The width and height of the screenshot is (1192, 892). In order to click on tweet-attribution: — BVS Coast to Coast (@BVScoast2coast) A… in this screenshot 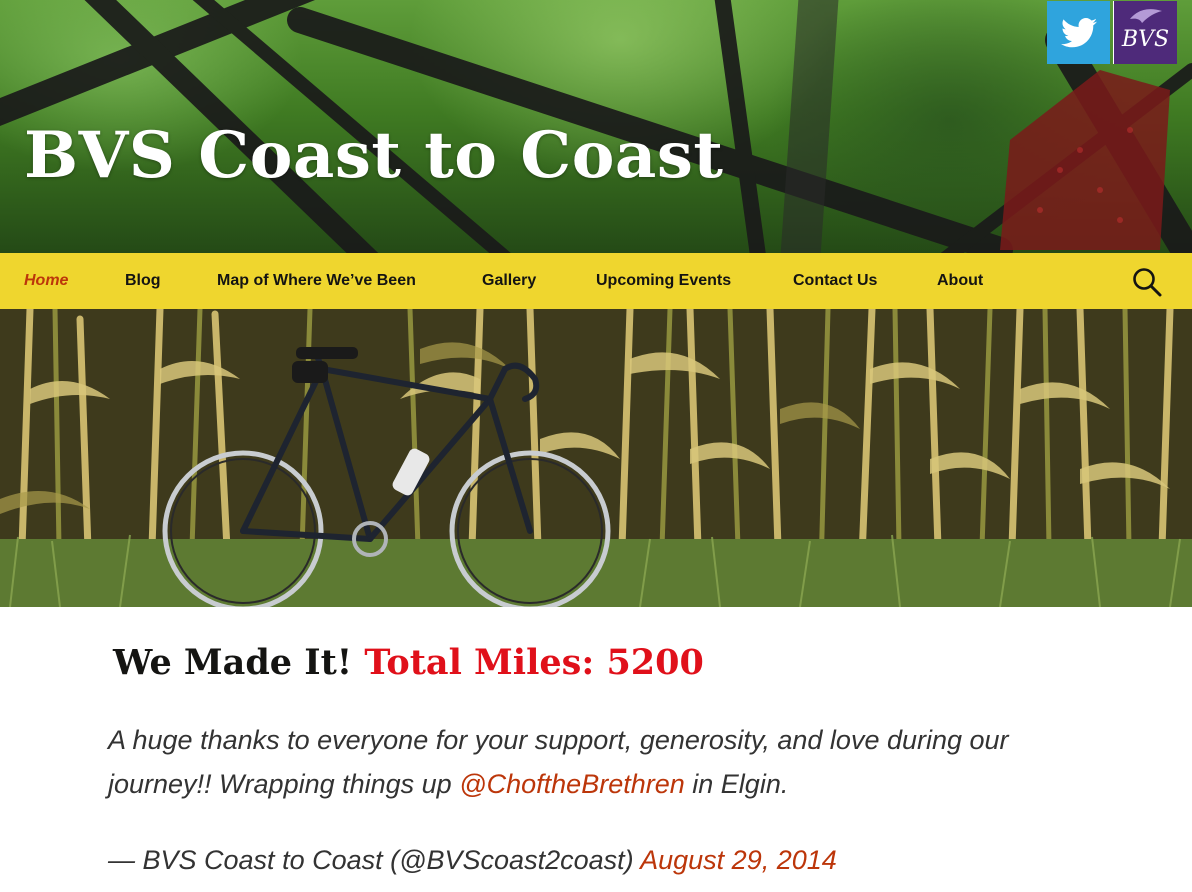, I will do `click(472, 860)`.